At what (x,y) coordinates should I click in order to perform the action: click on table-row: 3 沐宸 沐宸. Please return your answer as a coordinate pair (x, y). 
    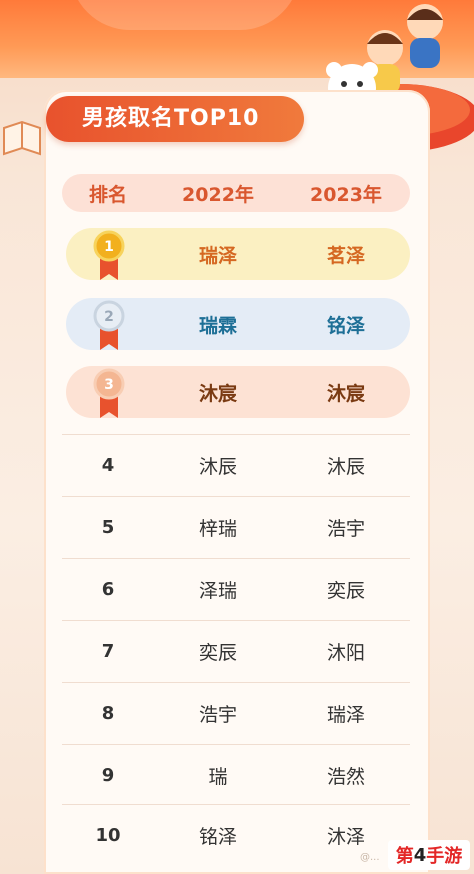
    Looking at the image, I should click on (238, 392).